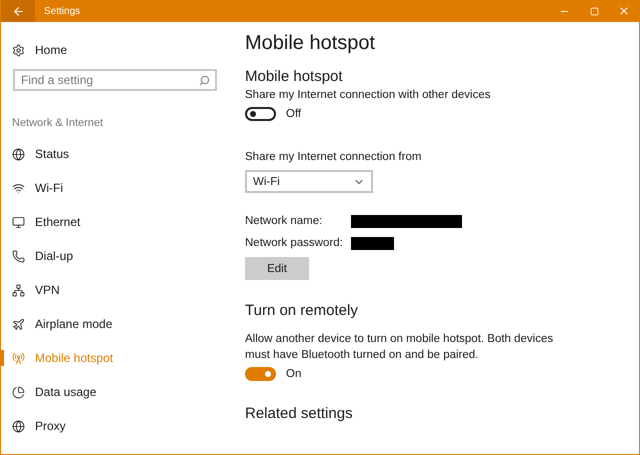 The height and width of the screenshot is (455, 640). What do you see at coordinates (18, 256) in the screenshot?
I see `phone-icon` at bounding box center [18, 256].